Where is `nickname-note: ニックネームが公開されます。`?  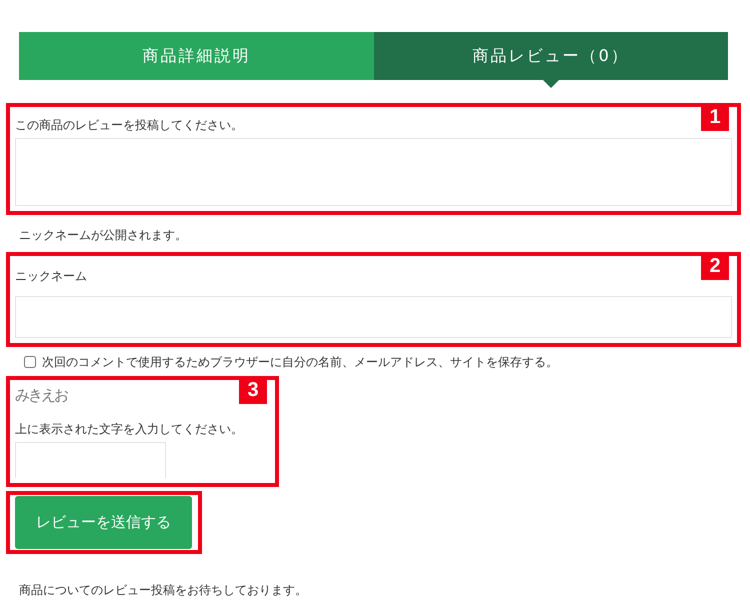 nickname-note: ニックネームが公開されます。 is located at coordinates (103, 235).